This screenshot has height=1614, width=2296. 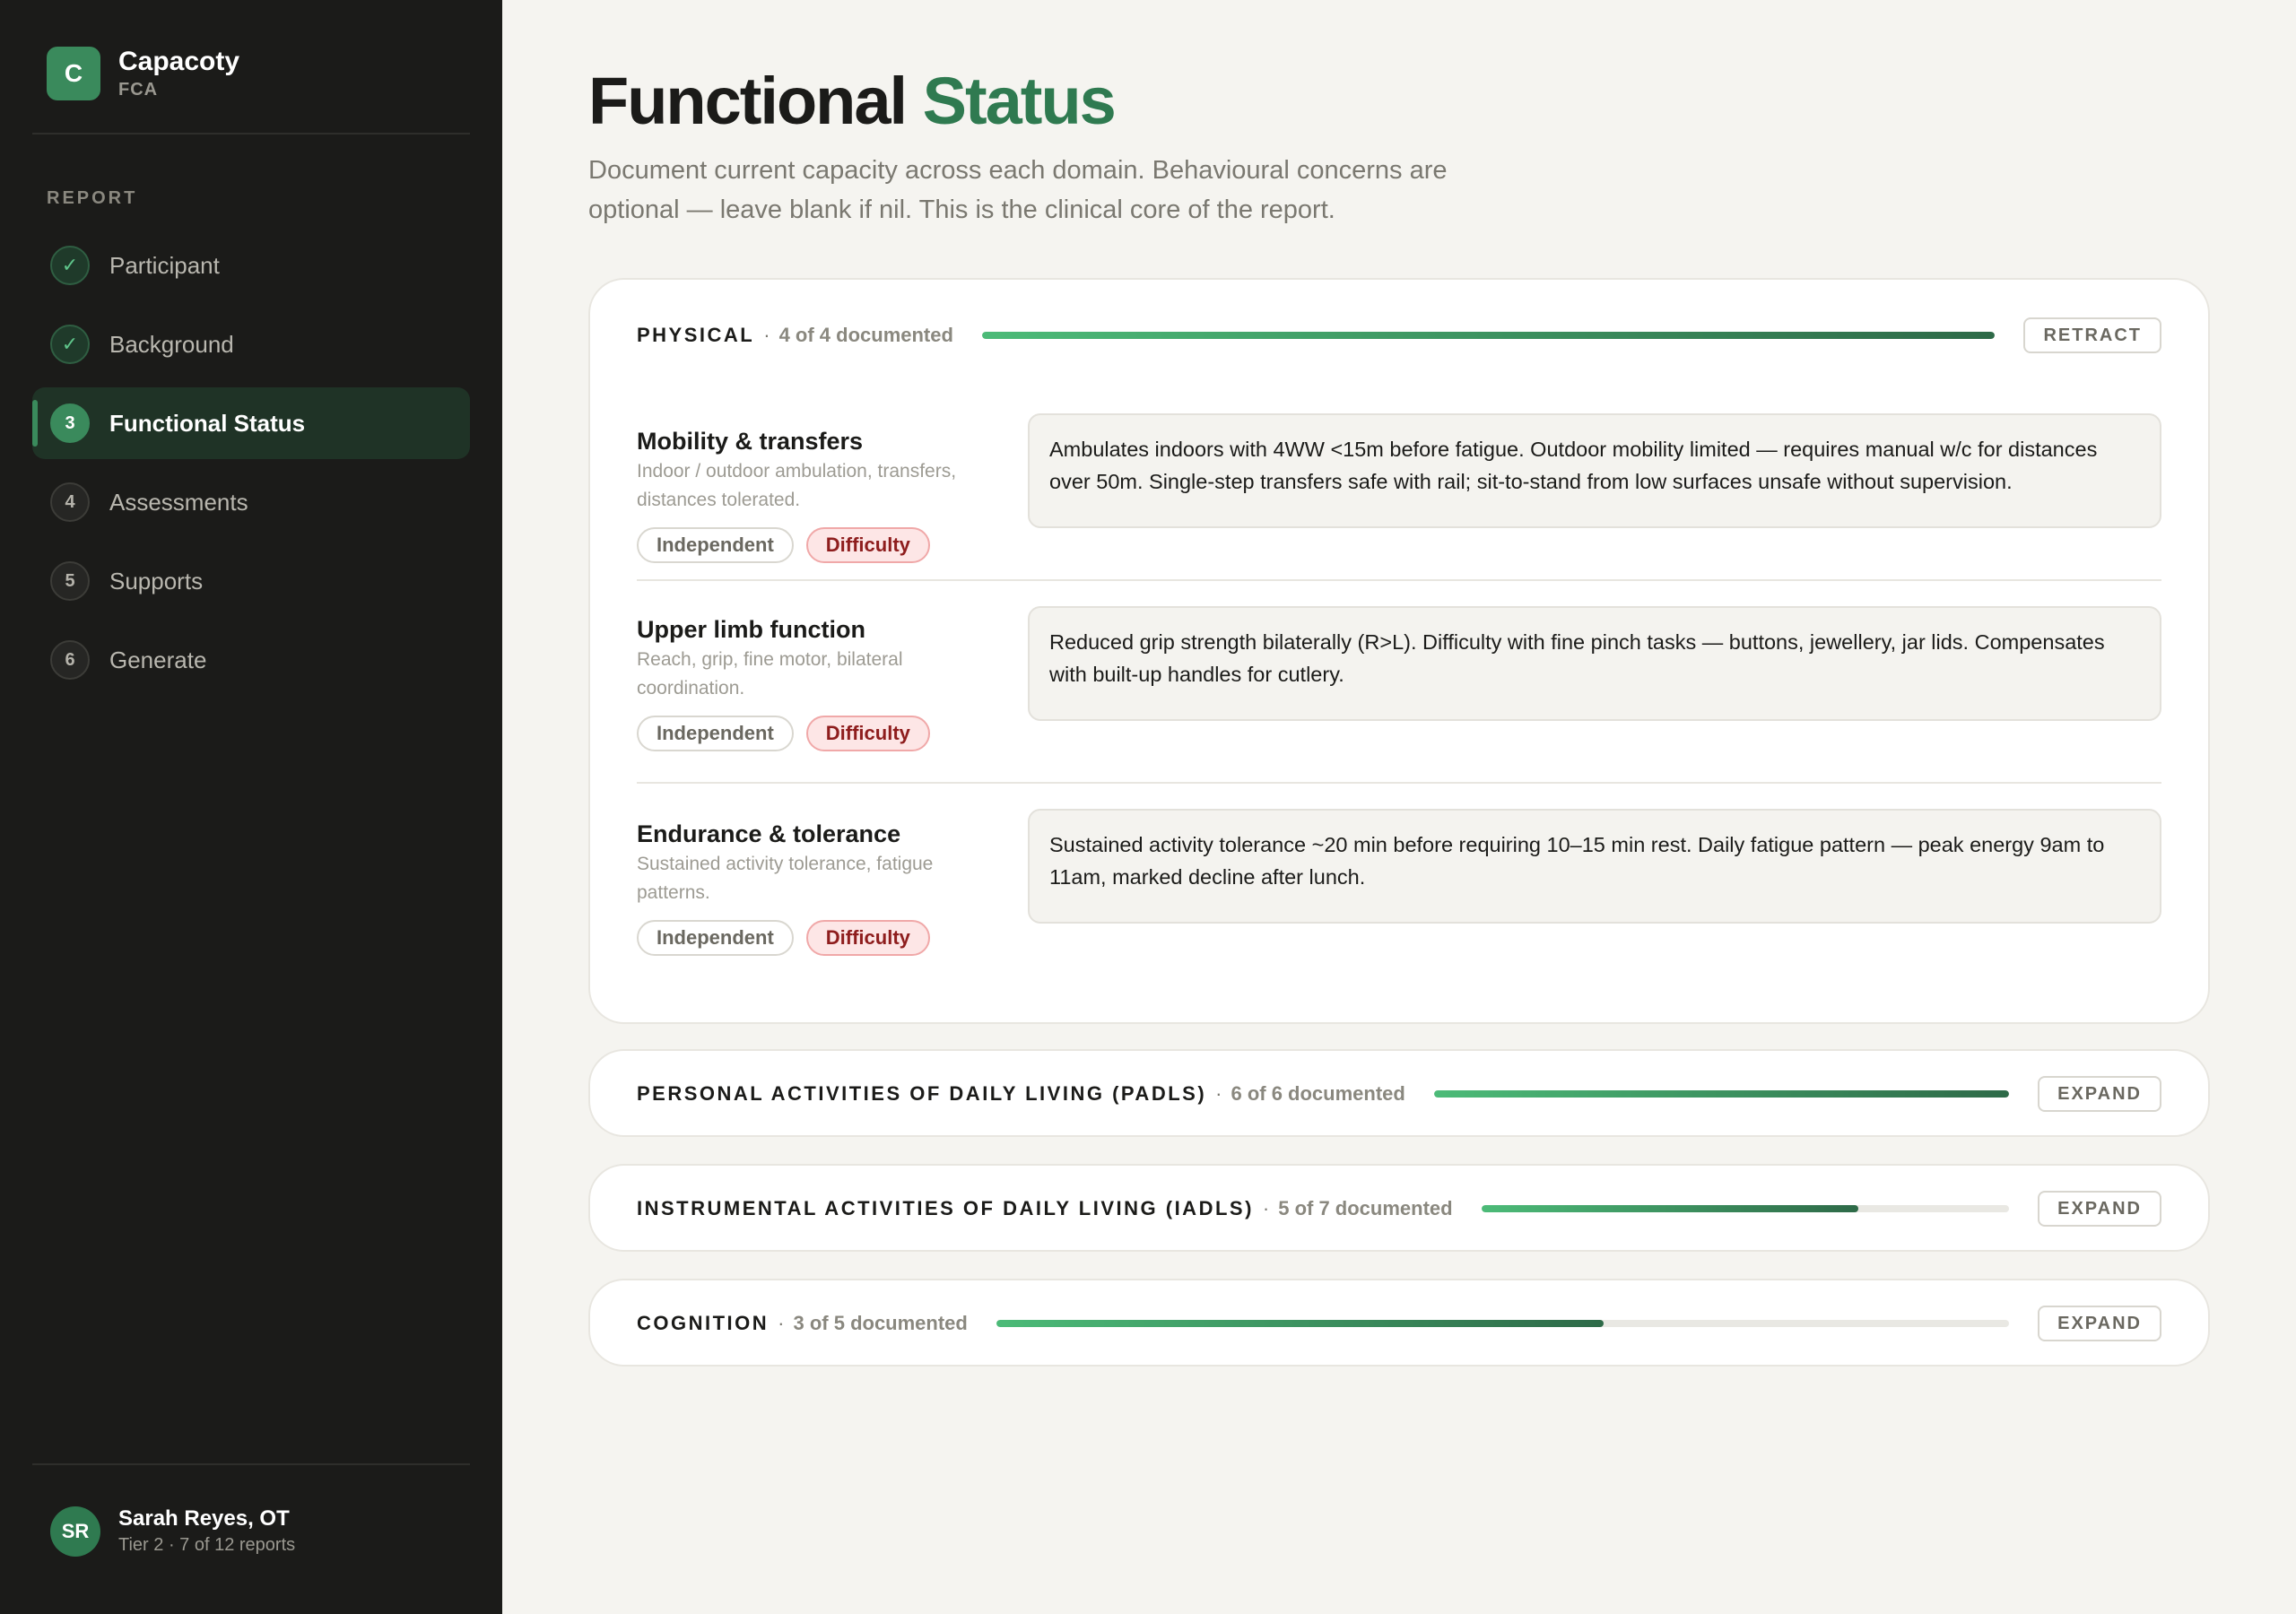 I want to click on page-title-accent: Status, so click(x=1019, y=101).